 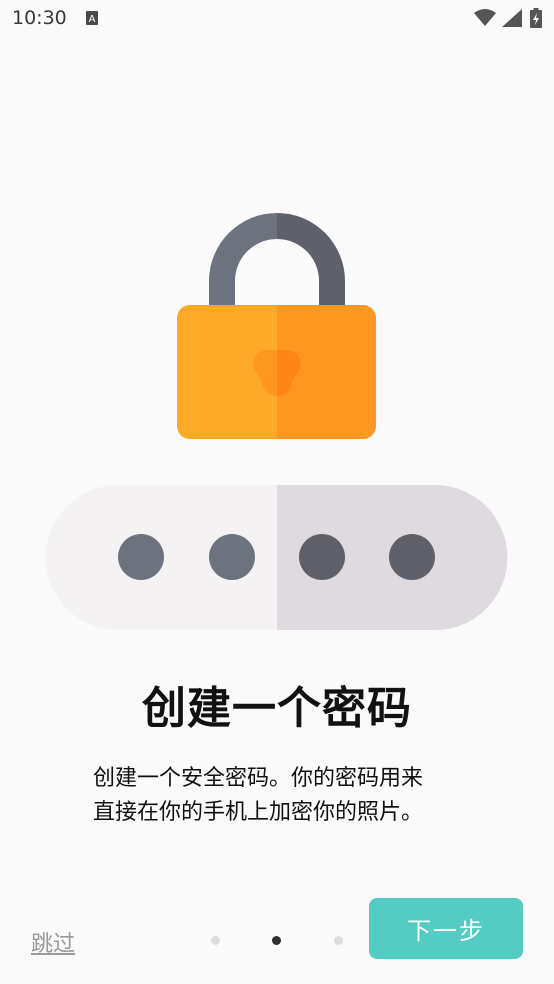 I want to click on battery-charging-icon, so click(x=536, y=18).